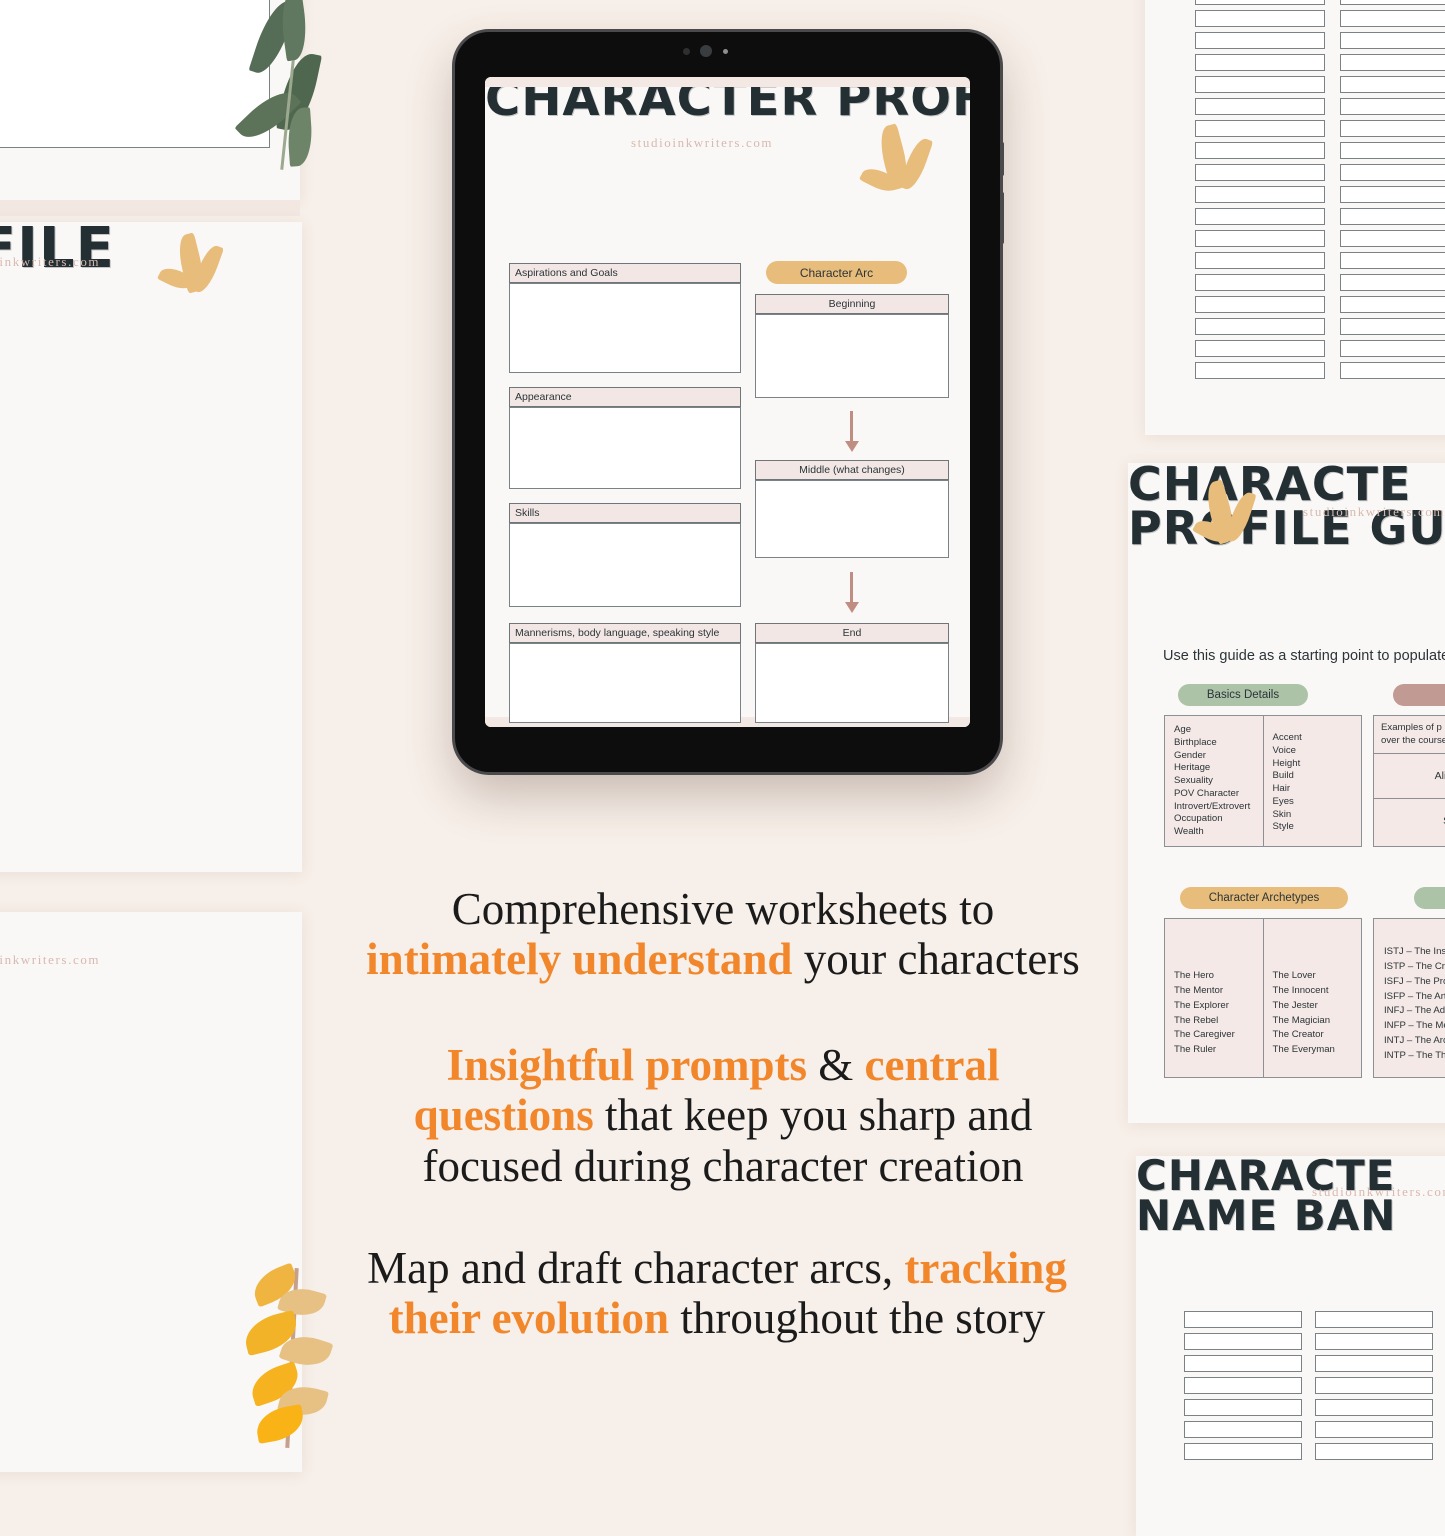 This screenshot has width=1445, height=1536. What do you see at coordinates (706, 51) in the screenshot?
I see `camera-lens-icon` at bounding box center [706, 51].